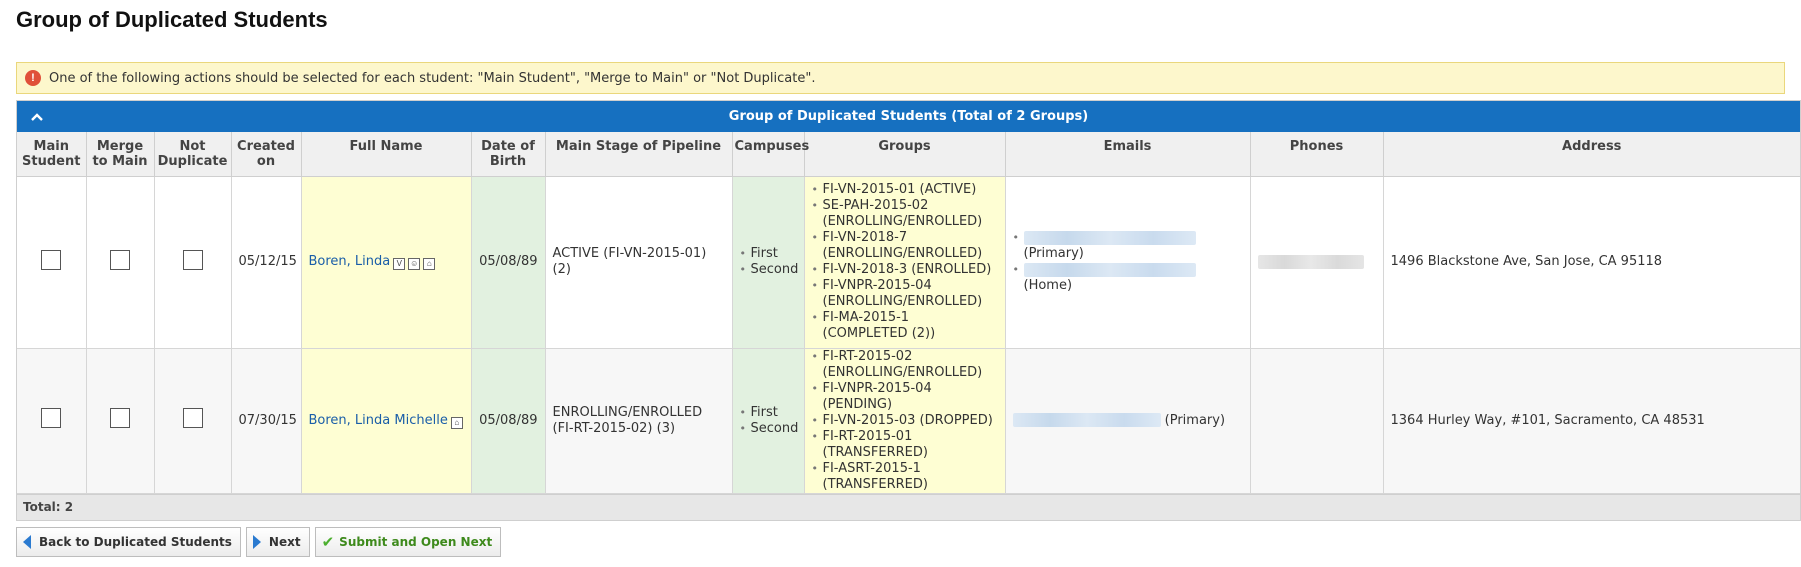 The height and width of the screenshot is (567, 1801). Describe the element at coordinates (33, 78) in the screenshot. I see `alert-circle-icon: !` at that location.